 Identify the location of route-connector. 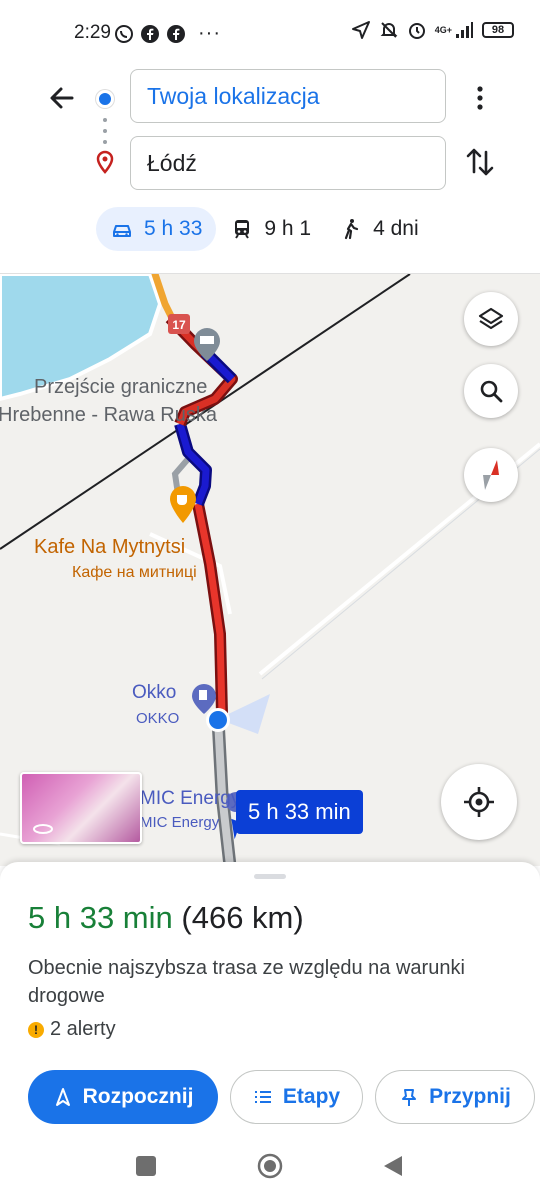
(105, 131).